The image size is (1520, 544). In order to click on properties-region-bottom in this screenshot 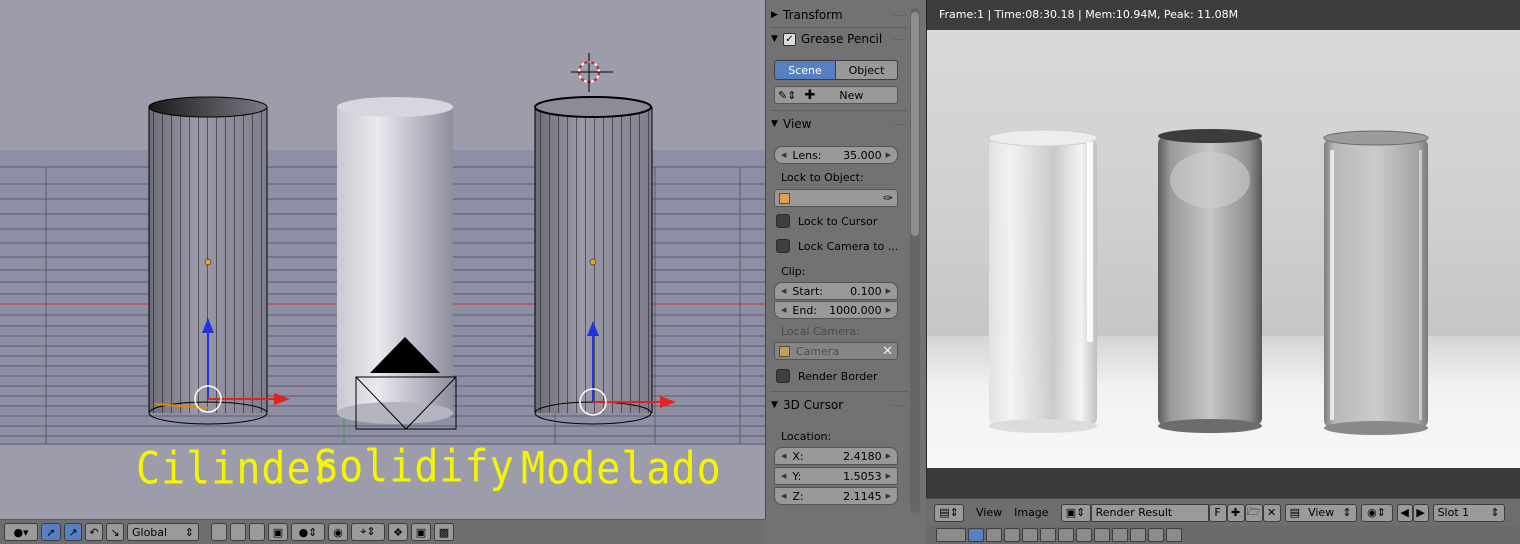, I will do `click(845, 531)`.